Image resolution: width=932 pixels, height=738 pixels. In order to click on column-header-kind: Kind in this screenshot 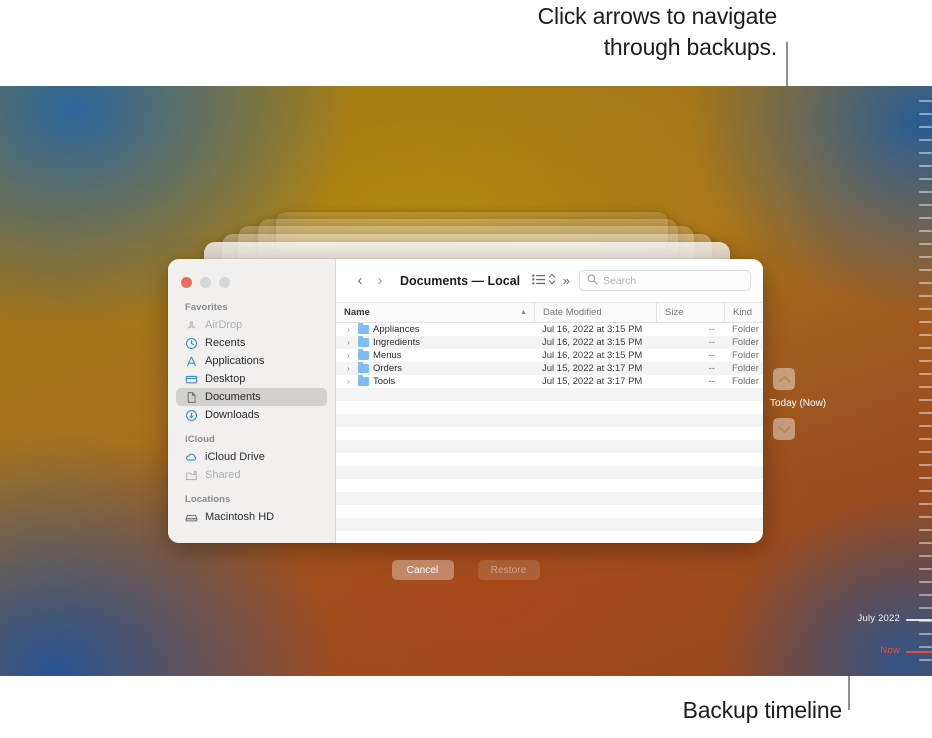, I will do `click(743, 312)`.